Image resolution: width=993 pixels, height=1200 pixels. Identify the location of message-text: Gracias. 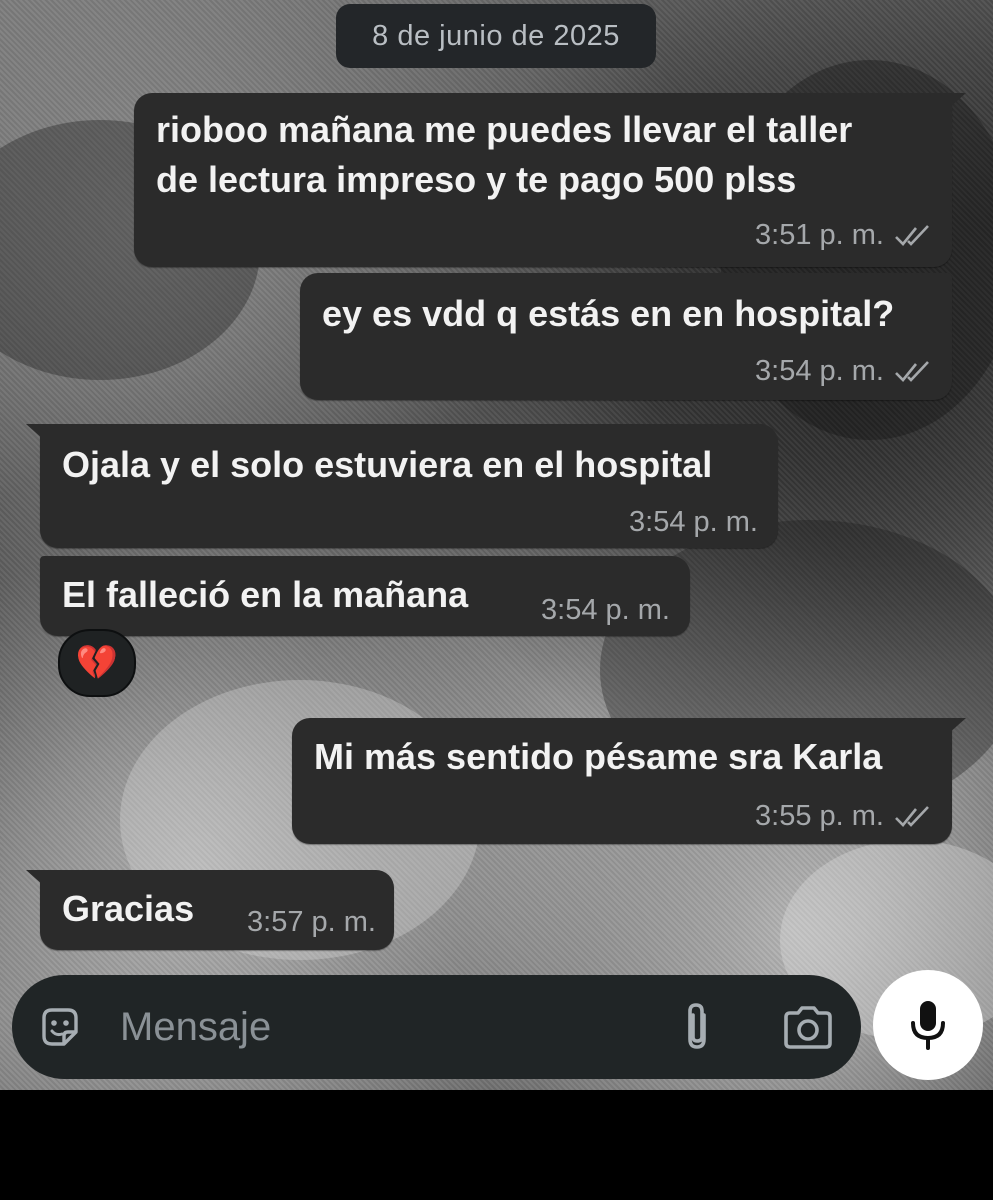
(128, 908).